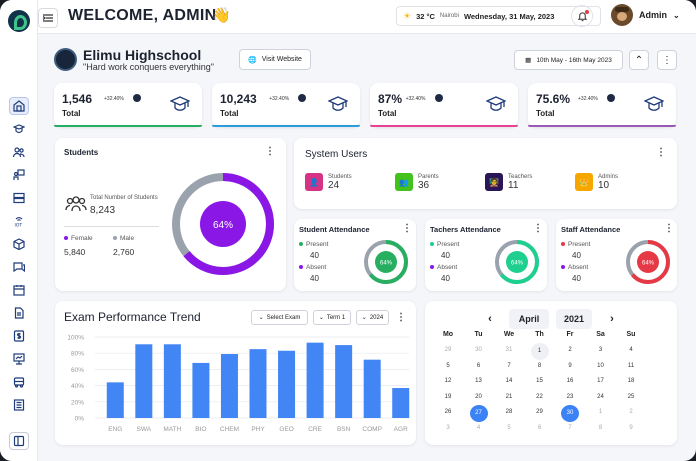  I want to click on teacher-icon, so click(19, 175).